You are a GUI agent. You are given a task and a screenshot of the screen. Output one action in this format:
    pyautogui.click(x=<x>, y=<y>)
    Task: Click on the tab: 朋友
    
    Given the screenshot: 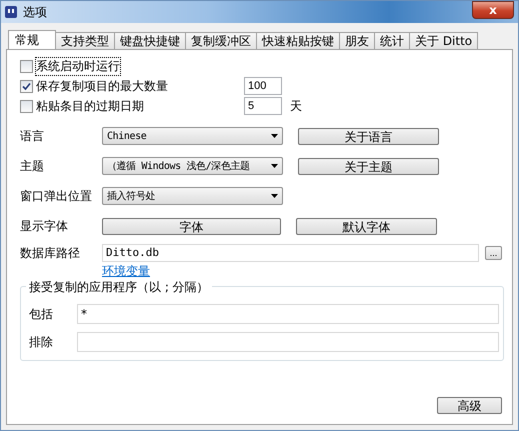 What is the action you would take?
    pyautogui.click(x=357, y=40)
    